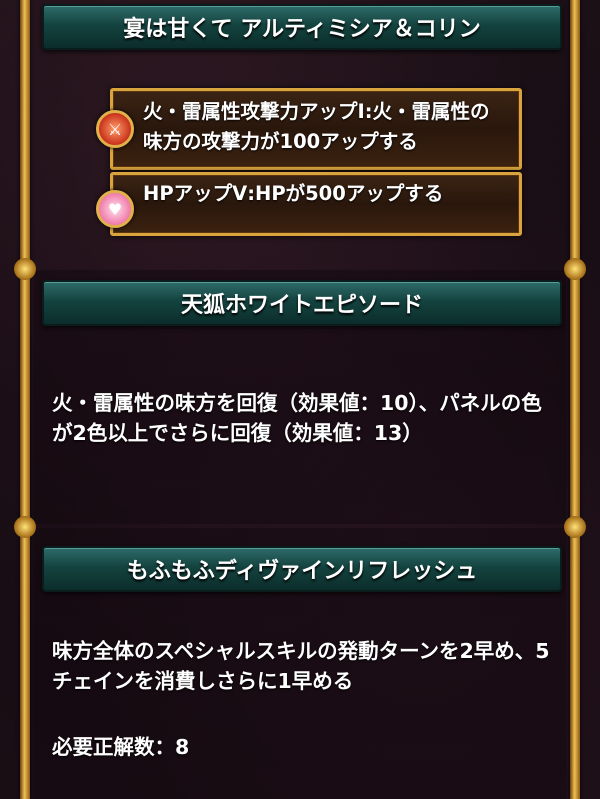  What do you see at coordinates (301, 666) in the screenshot?
I see `special-skill-description: 味方全体のスペシャルスキルの発動ターンを2早め、5チェインを消費しさらに1早める` at bounding box center [301, 666].